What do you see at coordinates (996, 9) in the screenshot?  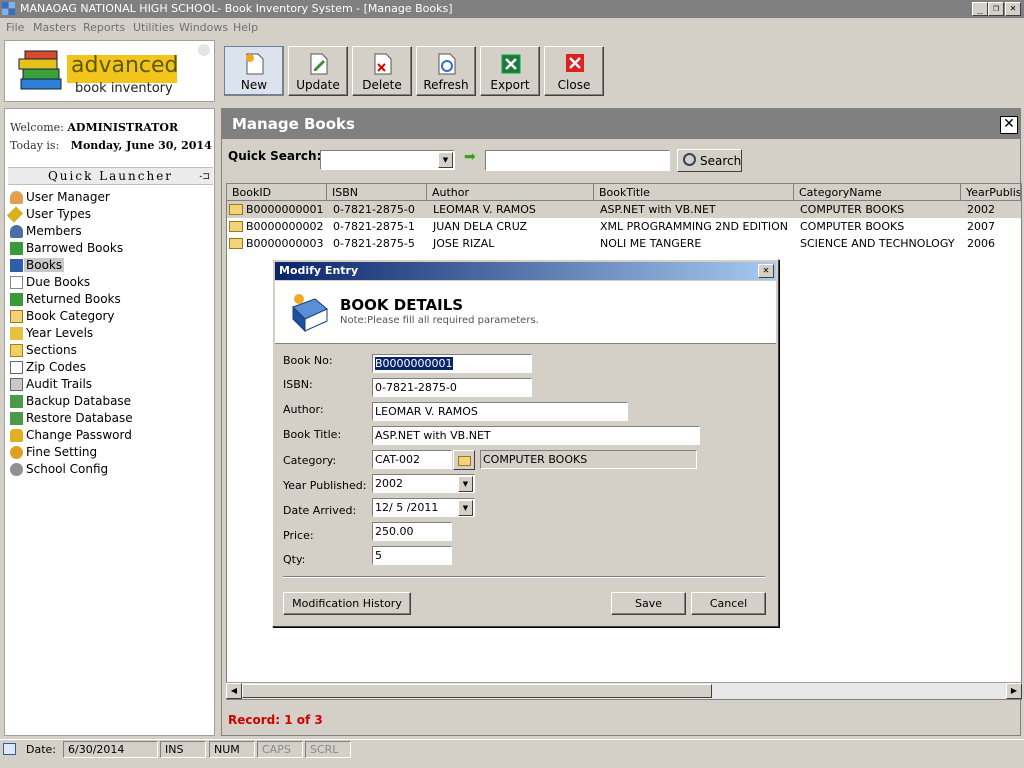 I see `restore-button: ❐` at bounding box center [996, 9].